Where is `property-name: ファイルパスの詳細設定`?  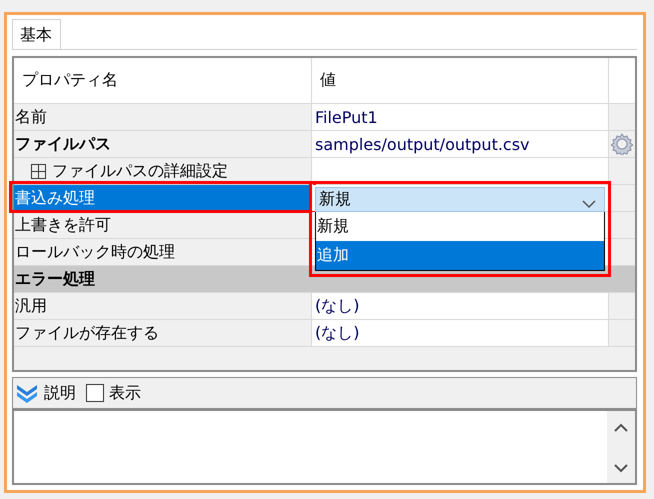
property-name: ファイルパスの詳細設定 is located at coordinates (140, 171).